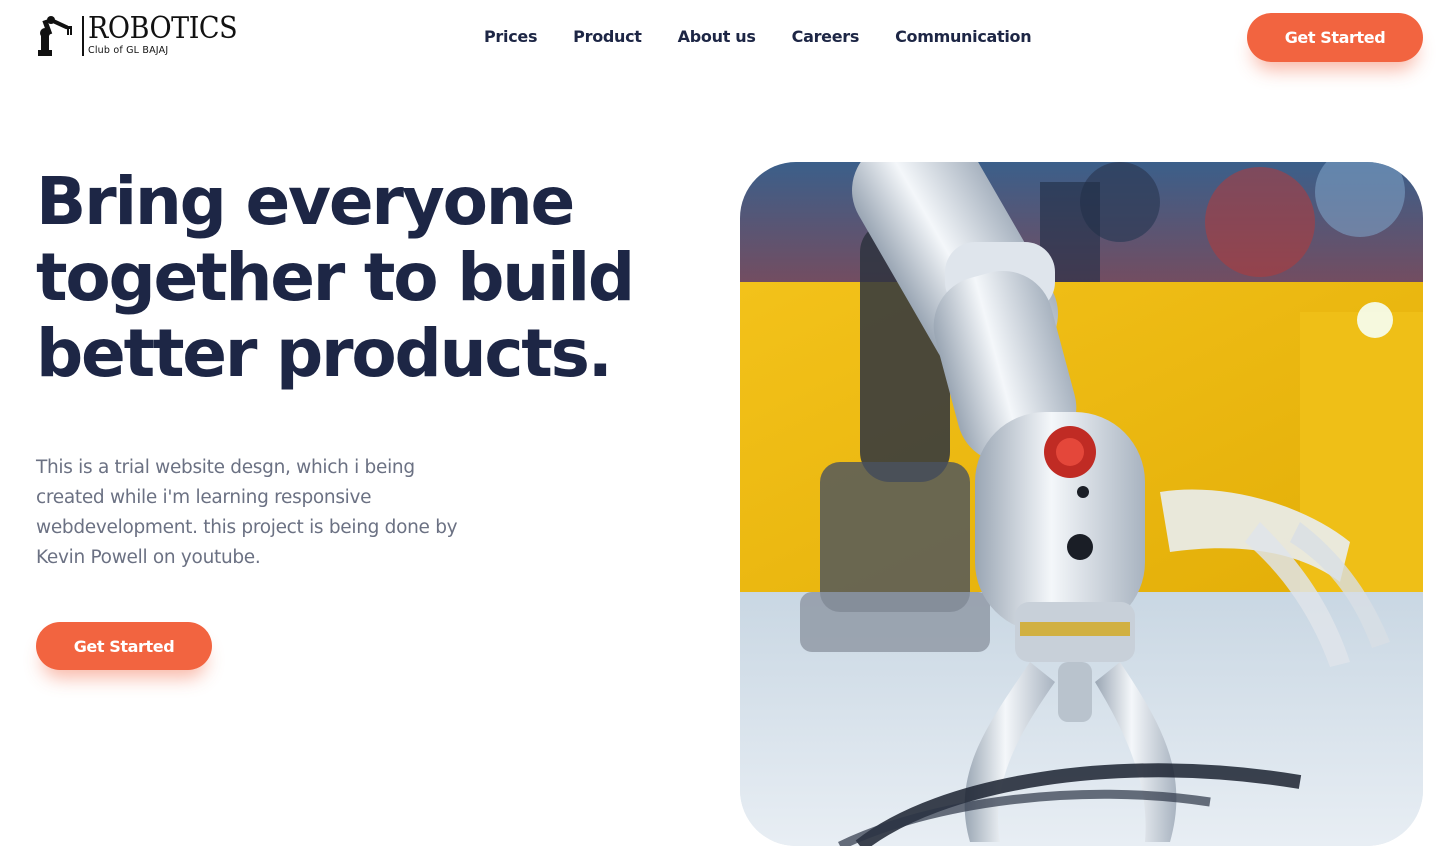  Describe the element at coordinates (963, 37) in the screenshot. I see `nav-link-communication: Communication` at that location.